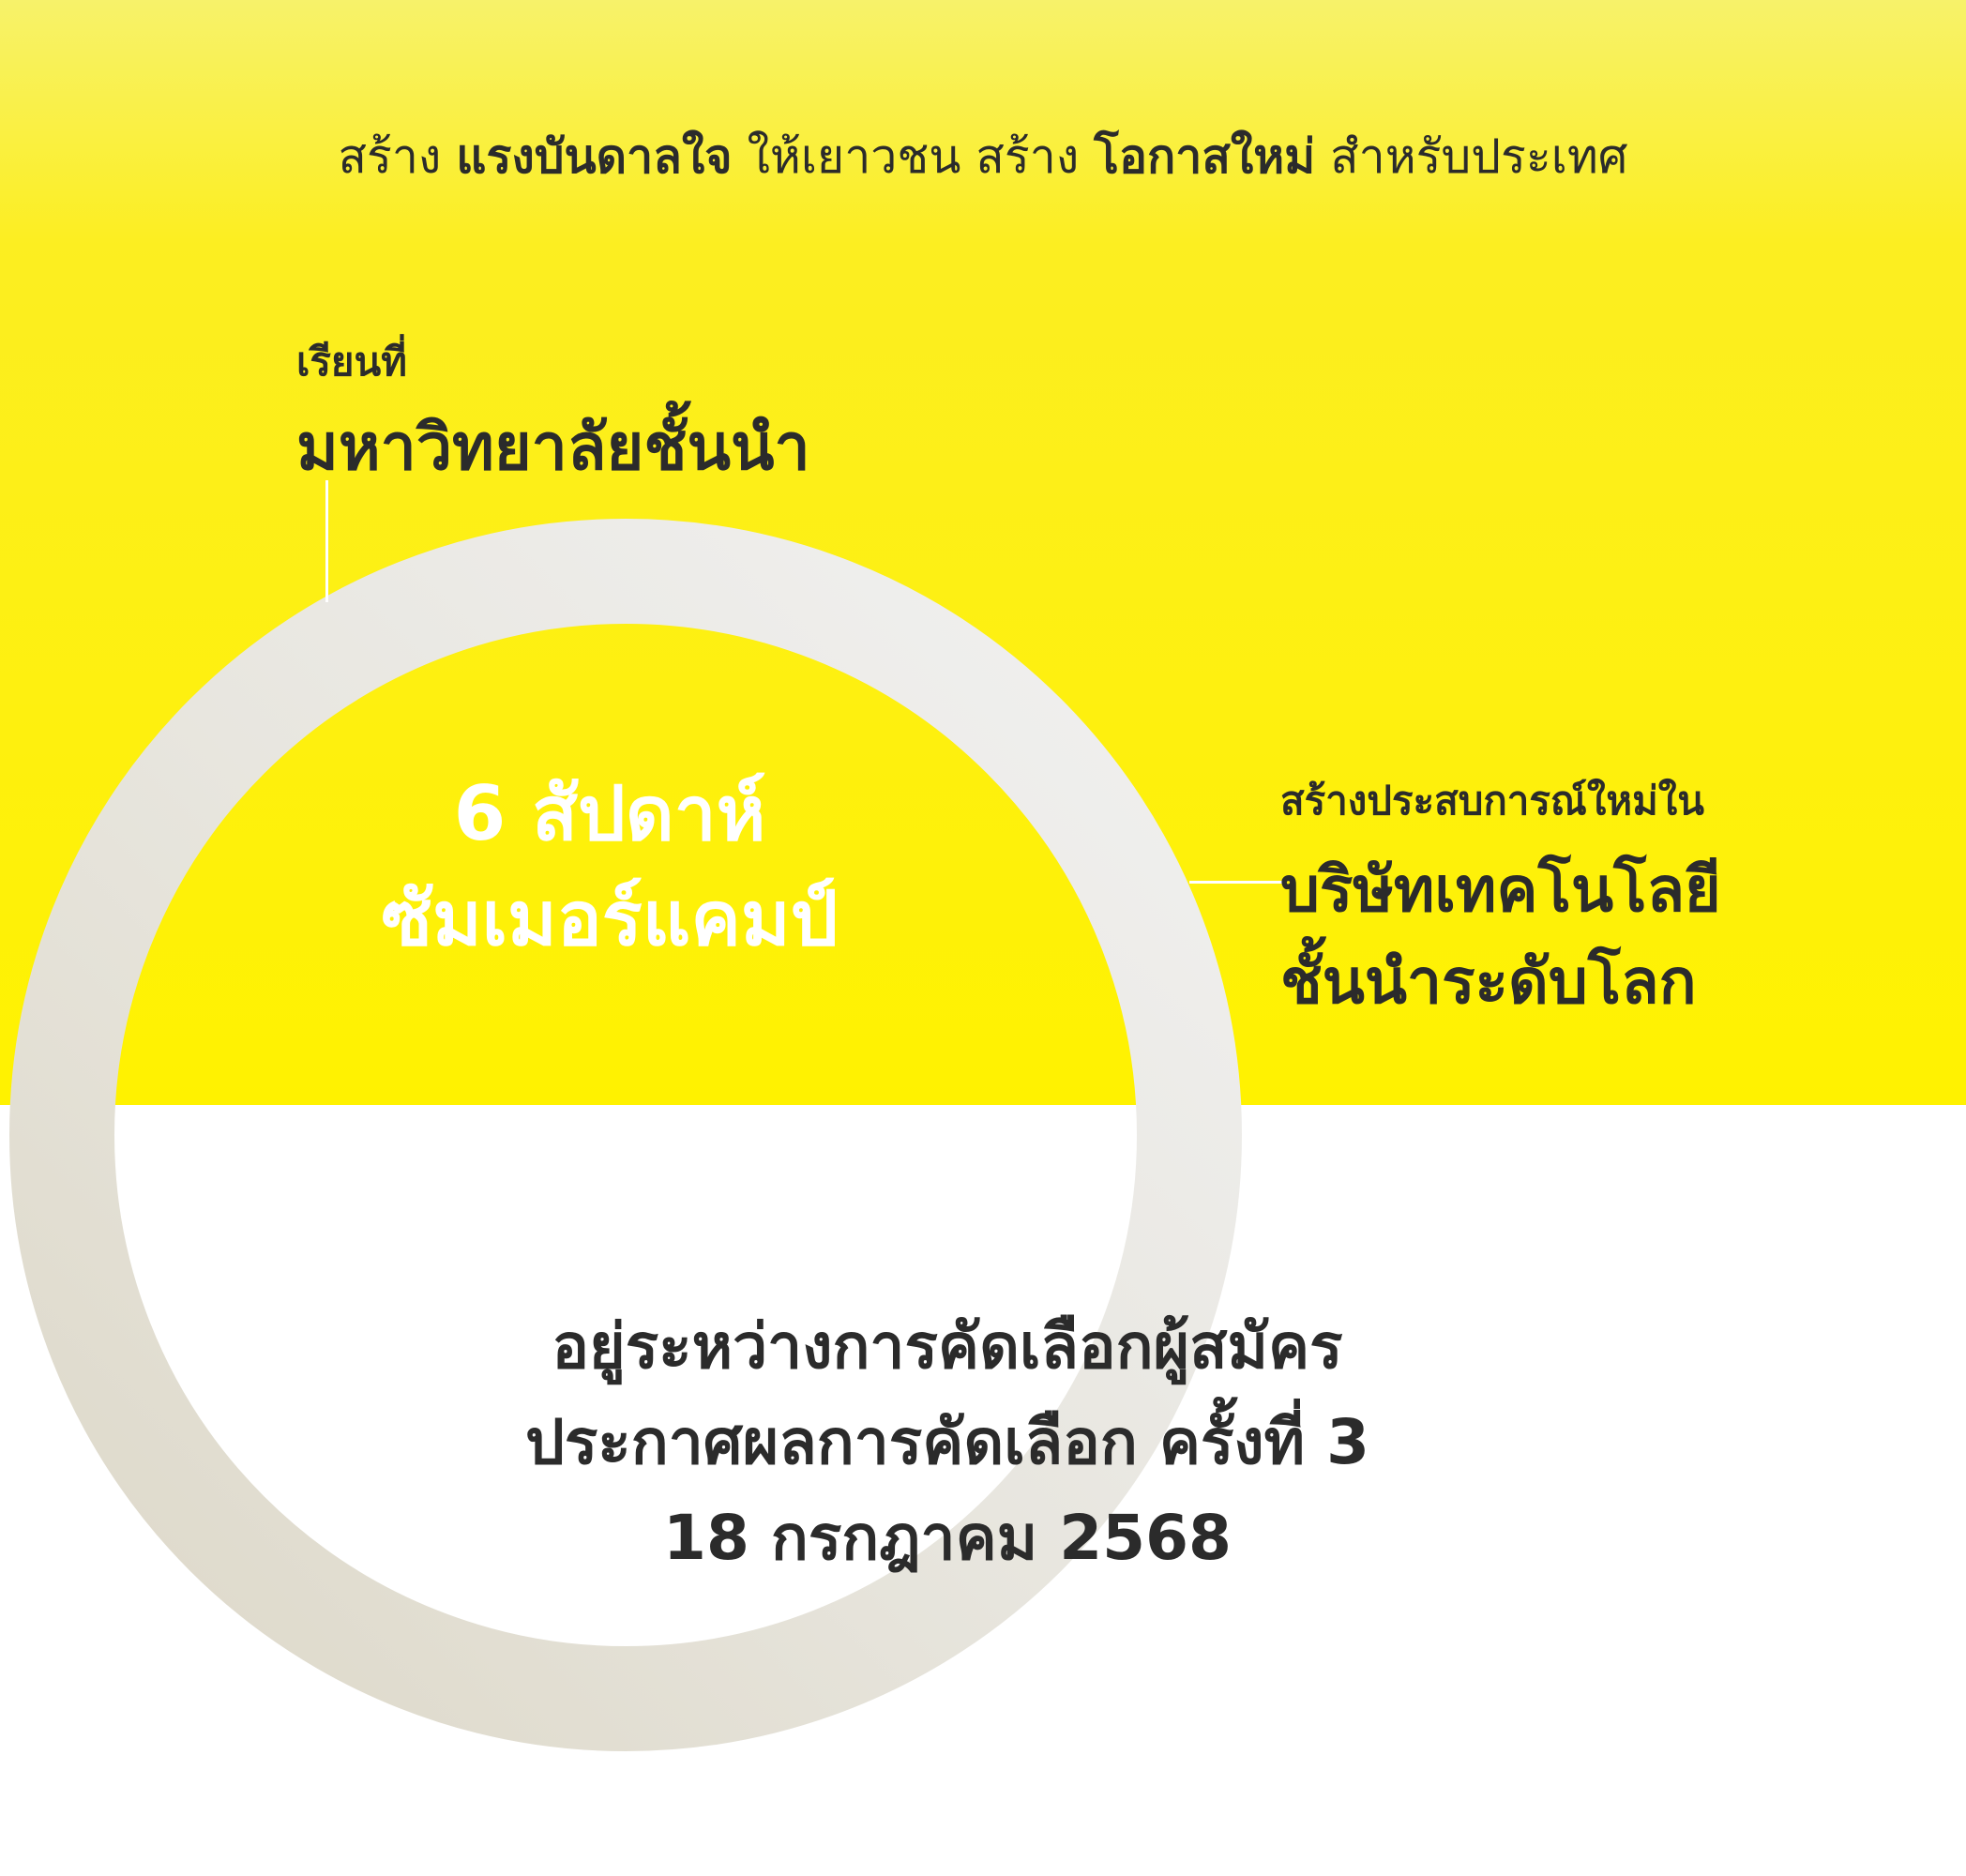 The image size is (1966, 1876). What do you see at coordinates (553, 448) in the screenshot?
I see `university-label-big: มหาวิทยาลัยชั้นนำ` at bounding box center [553, 448].